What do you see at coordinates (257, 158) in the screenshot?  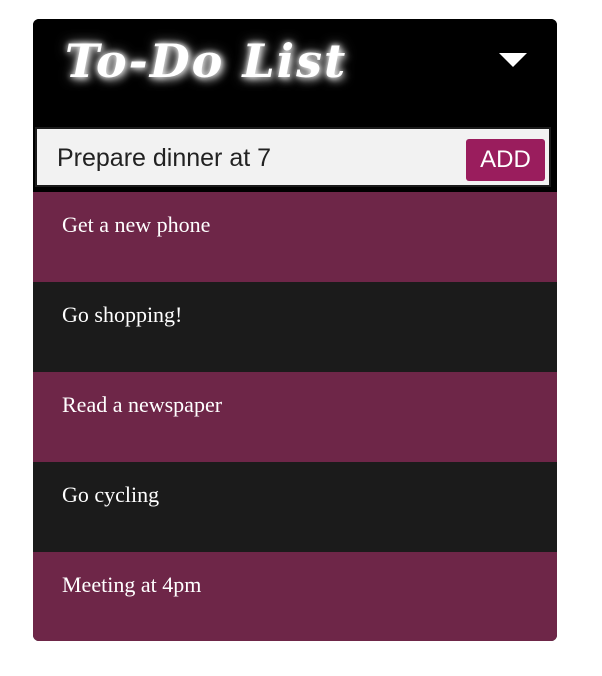 I see `new-task-input` at bounding box center [257, 158].